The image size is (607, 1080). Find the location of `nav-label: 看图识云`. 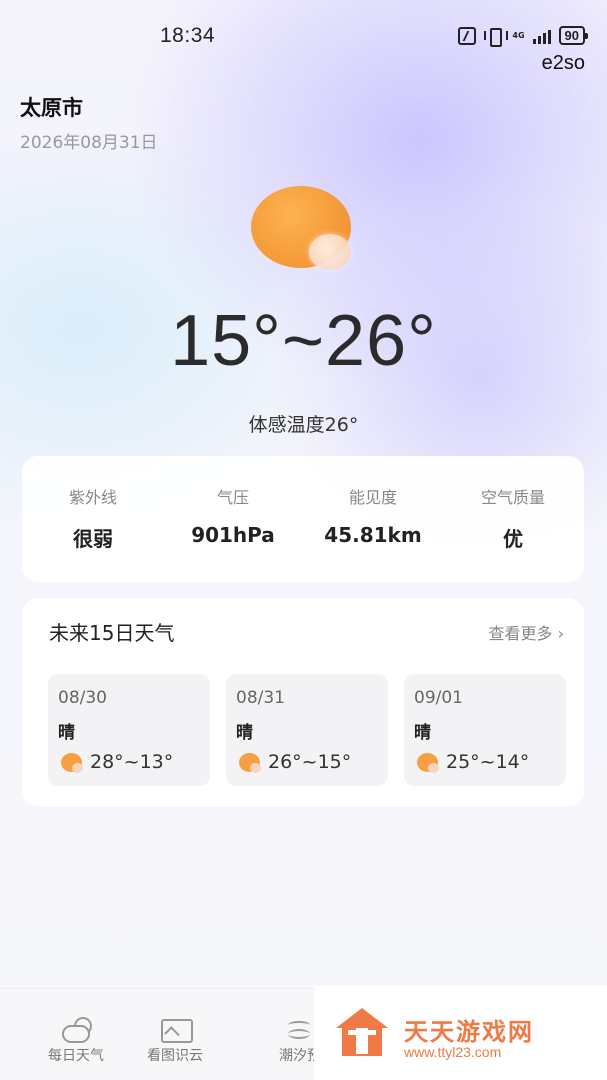

nav-label: 看图识云 is located at coordinates (175, 1056).